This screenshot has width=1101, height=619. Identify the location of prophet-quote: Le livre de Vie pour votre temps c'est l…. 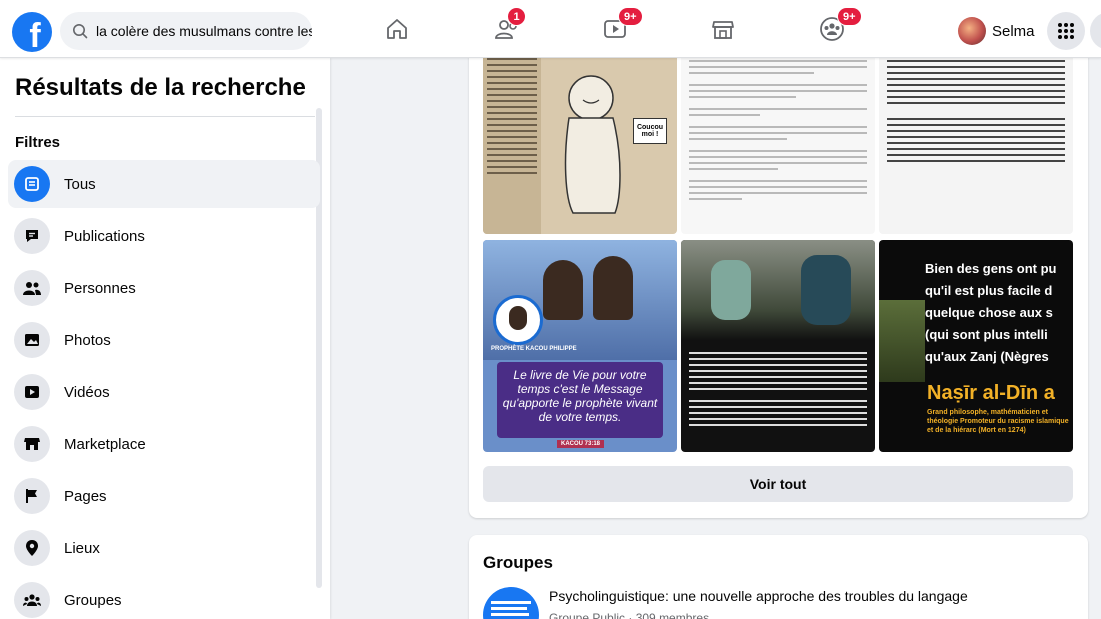
(580, 400).